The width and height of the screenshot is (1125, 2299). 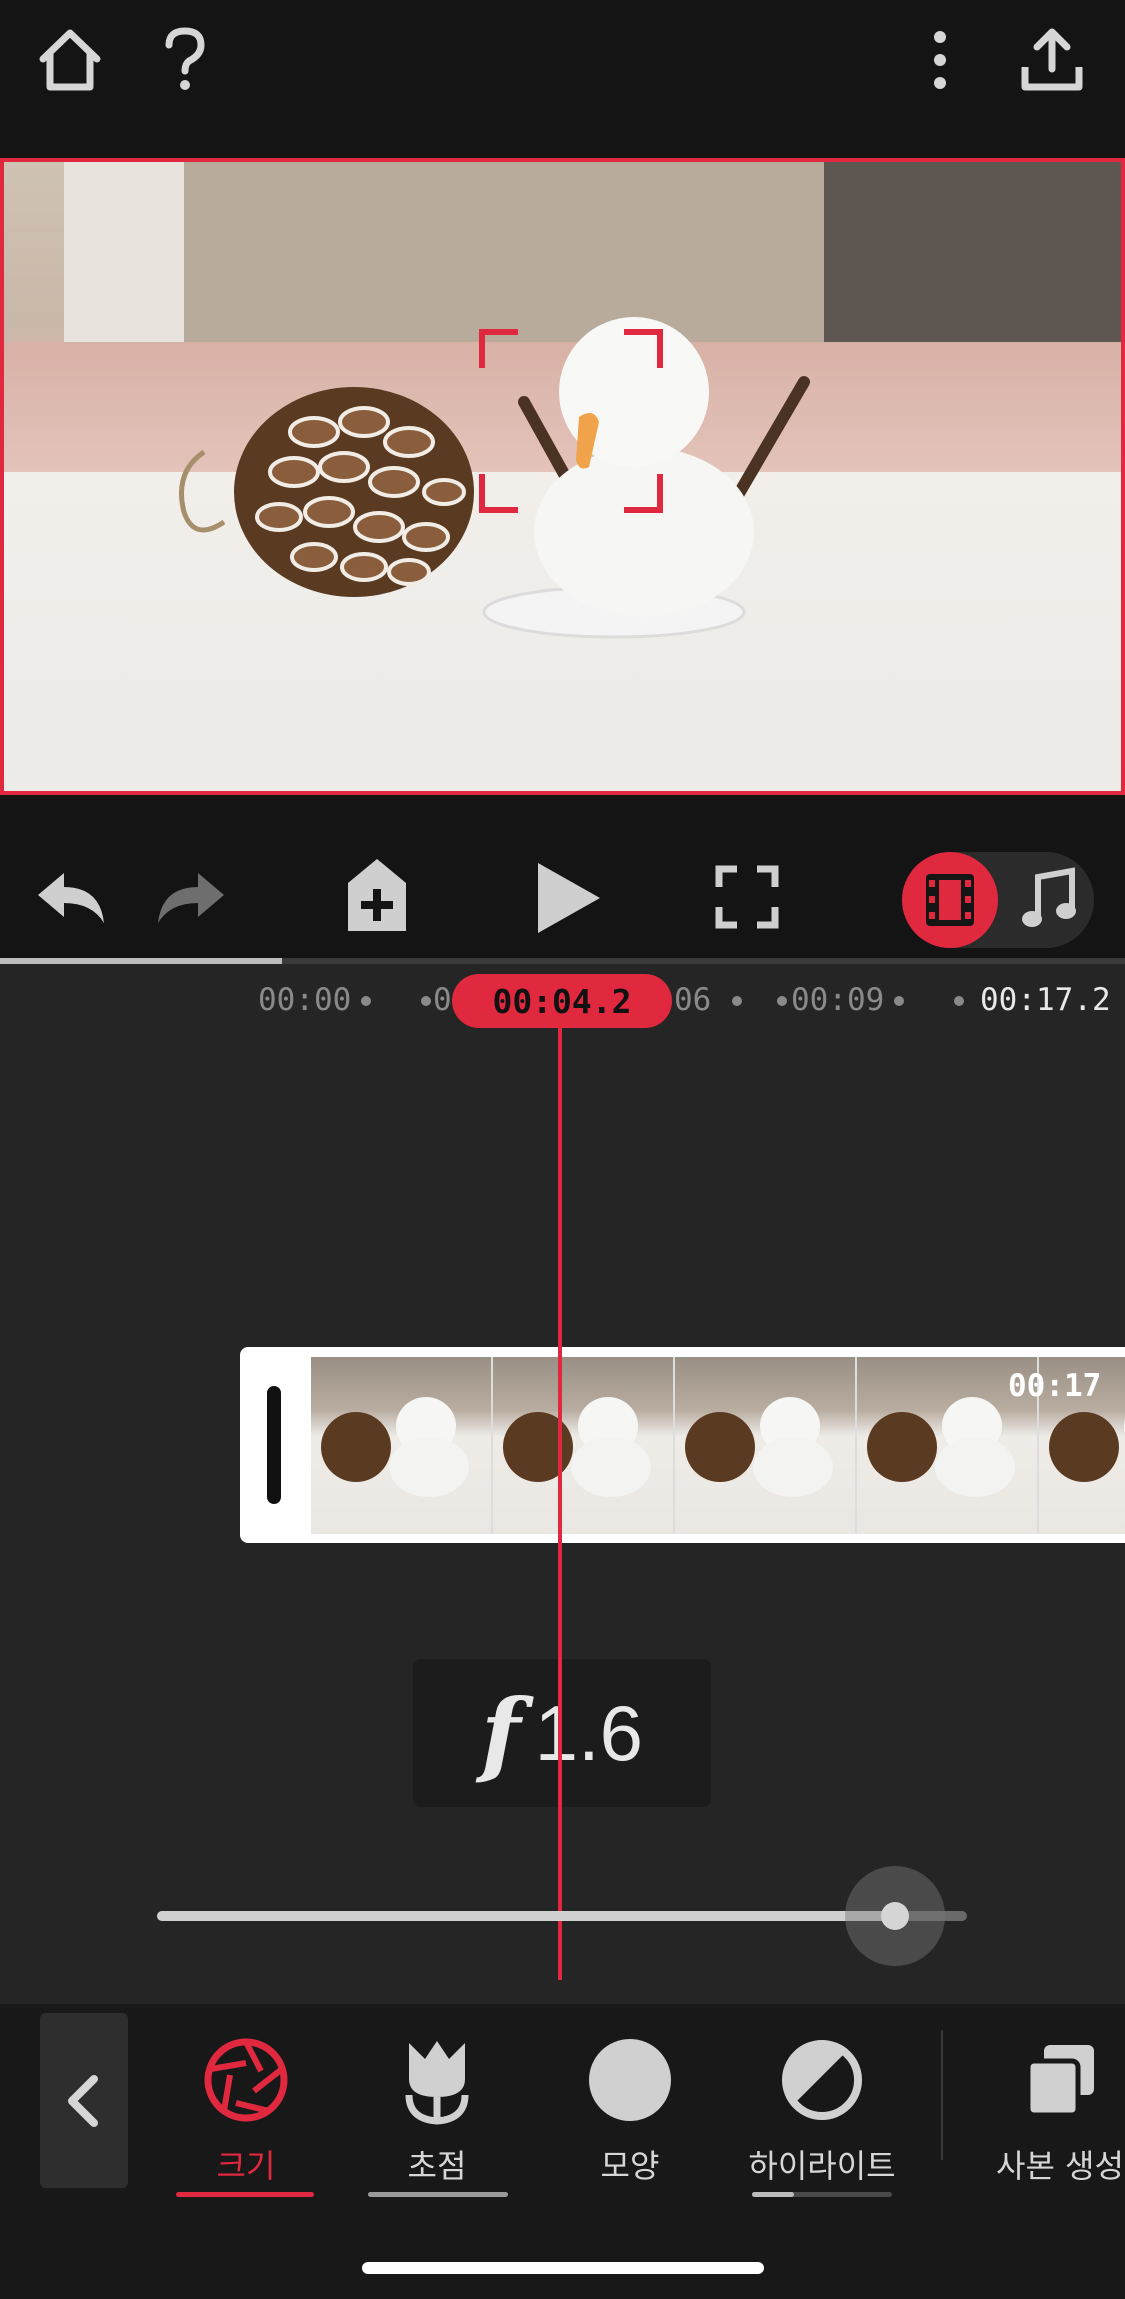 I want to click on tool-highlight: 하이라이트, so click(x=822, y=2106).